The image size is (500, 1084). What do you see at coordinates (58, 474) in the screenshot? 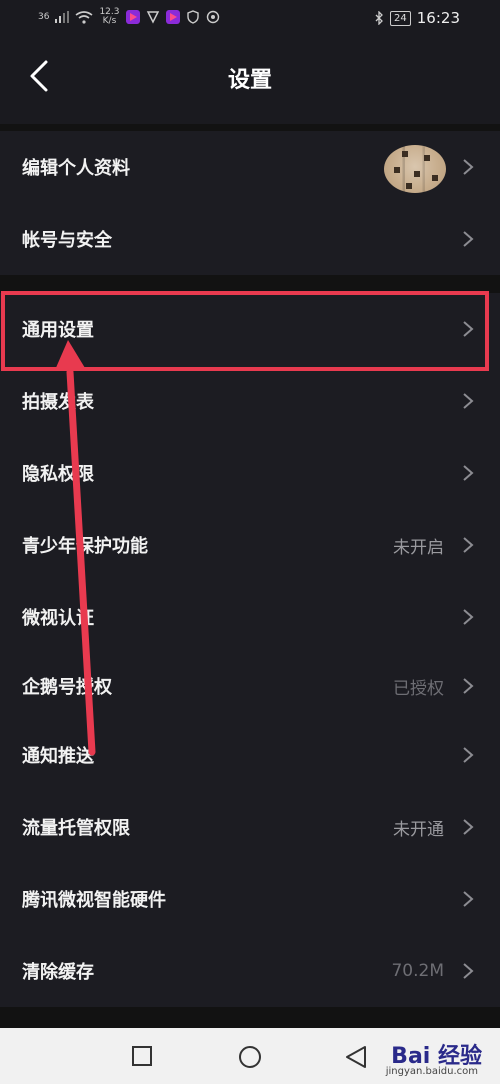
I see `settings-item-label: 隐私权限` at bounding box center [58, 474].